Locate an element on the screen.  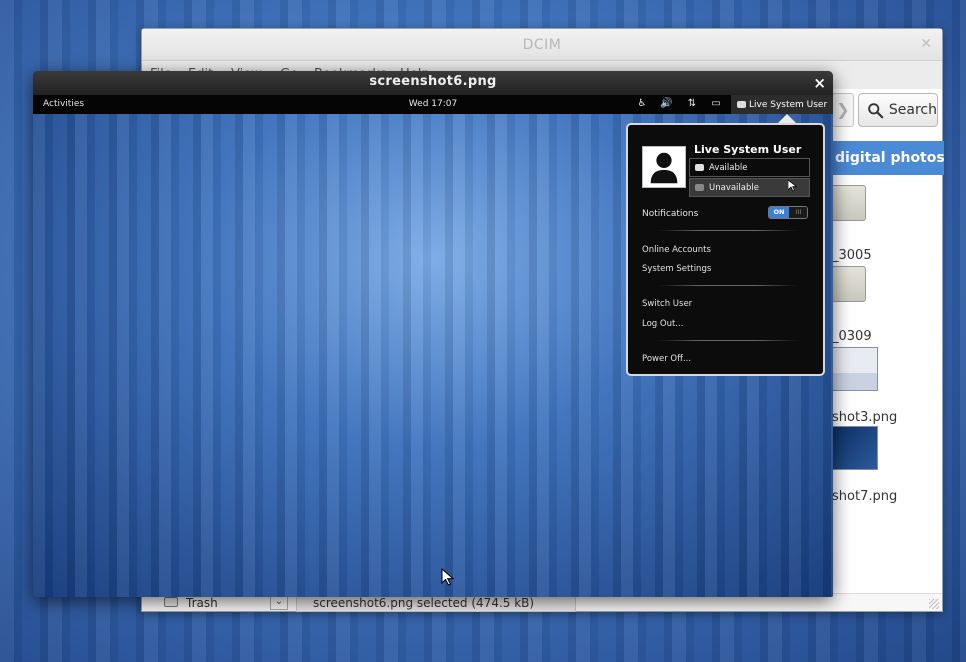
file-manager-titlebar: DCIM ✕ is located at coordinates (542, 45).